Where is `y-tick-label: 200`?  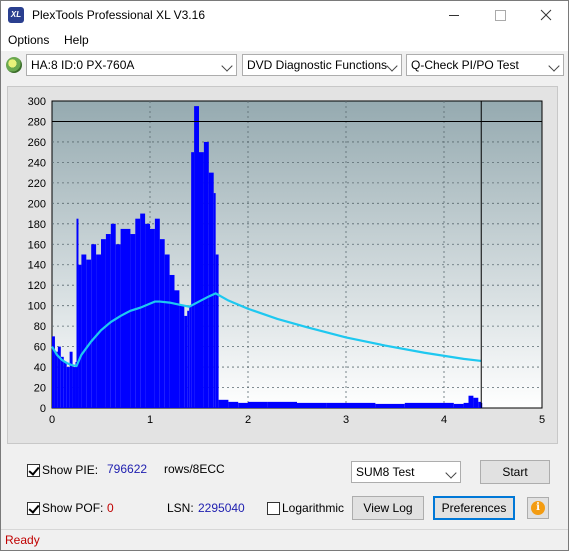 y-tick-label: 200 is located at coordinates (37, 204).